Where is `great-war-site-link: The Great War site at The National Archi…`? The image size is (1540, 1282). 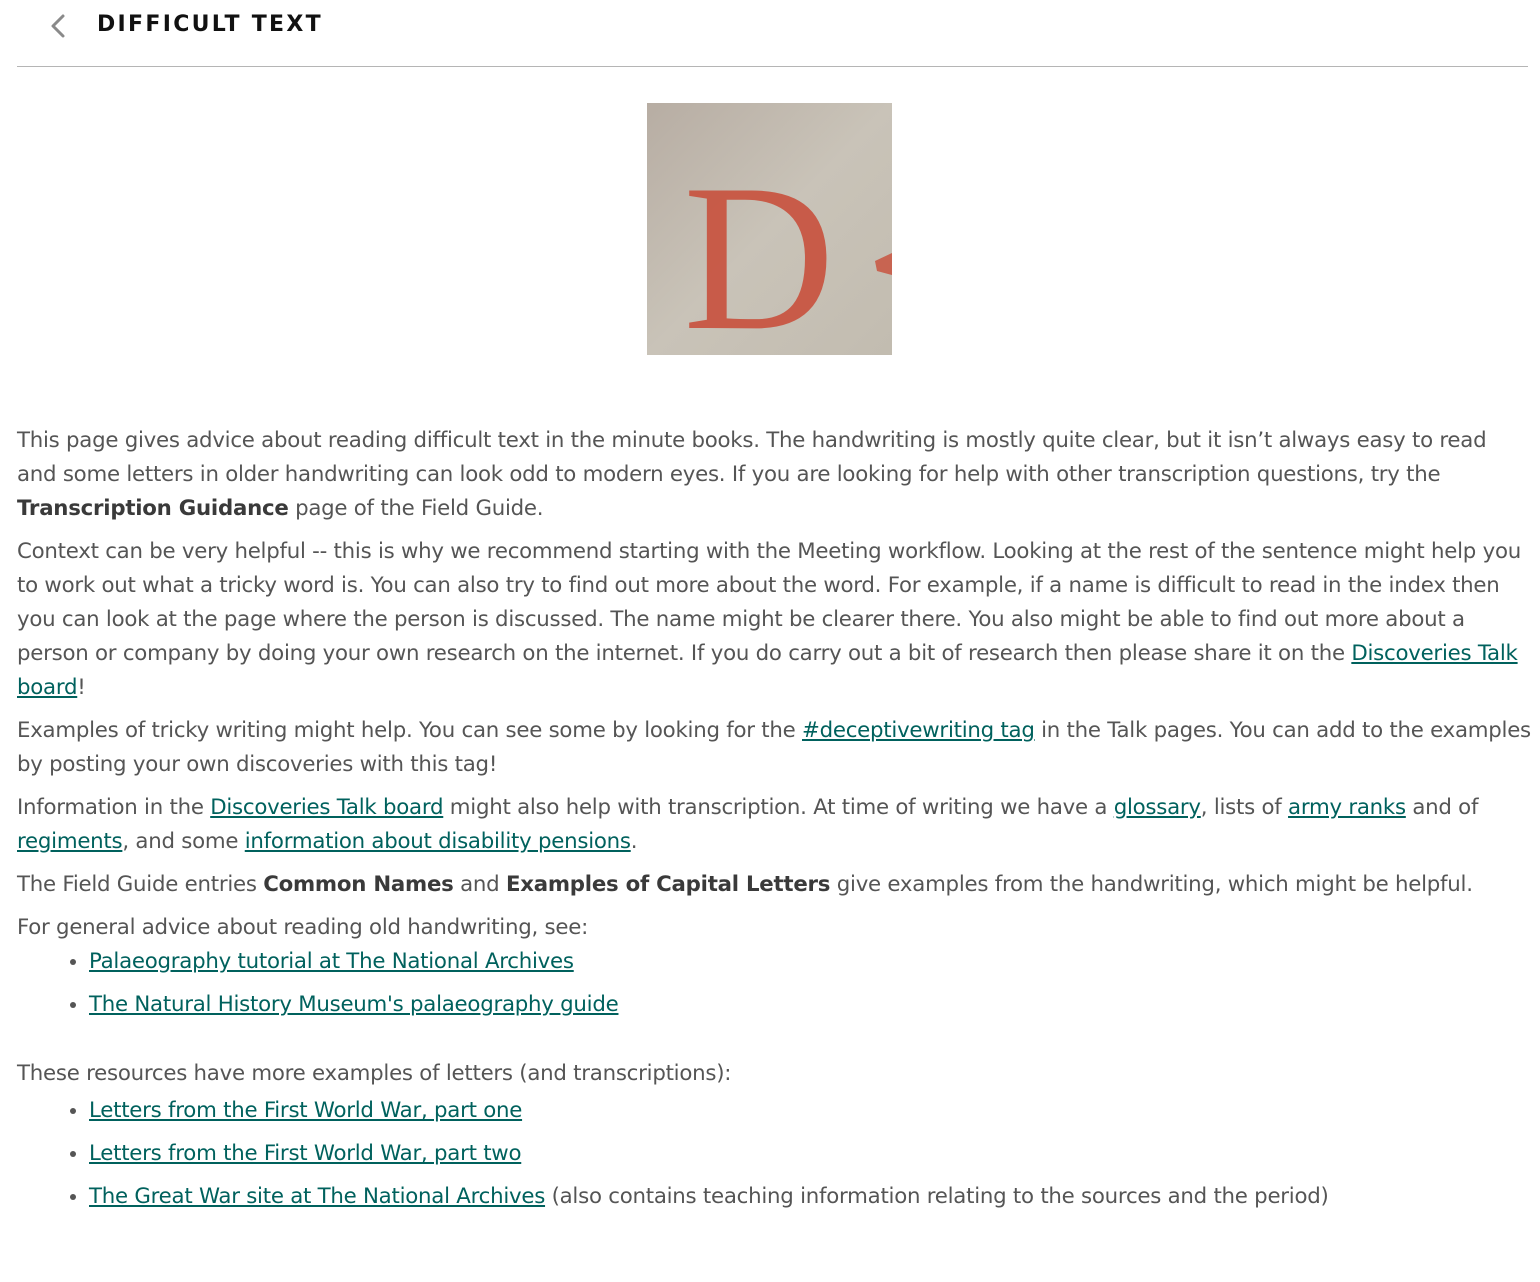
great-war-site-link: The Great War site at The National Archi… is located at coordinates (317, 1196).